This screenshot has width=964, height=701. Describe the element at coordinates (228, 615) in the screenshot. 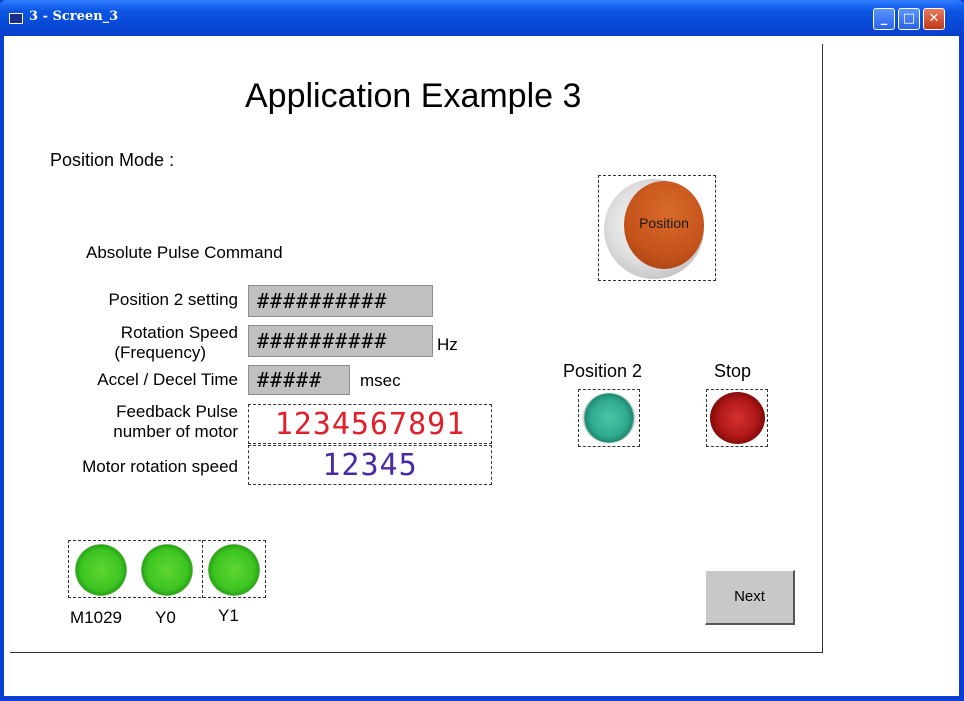

I see `y1-lamp-label: Y1` at that location.